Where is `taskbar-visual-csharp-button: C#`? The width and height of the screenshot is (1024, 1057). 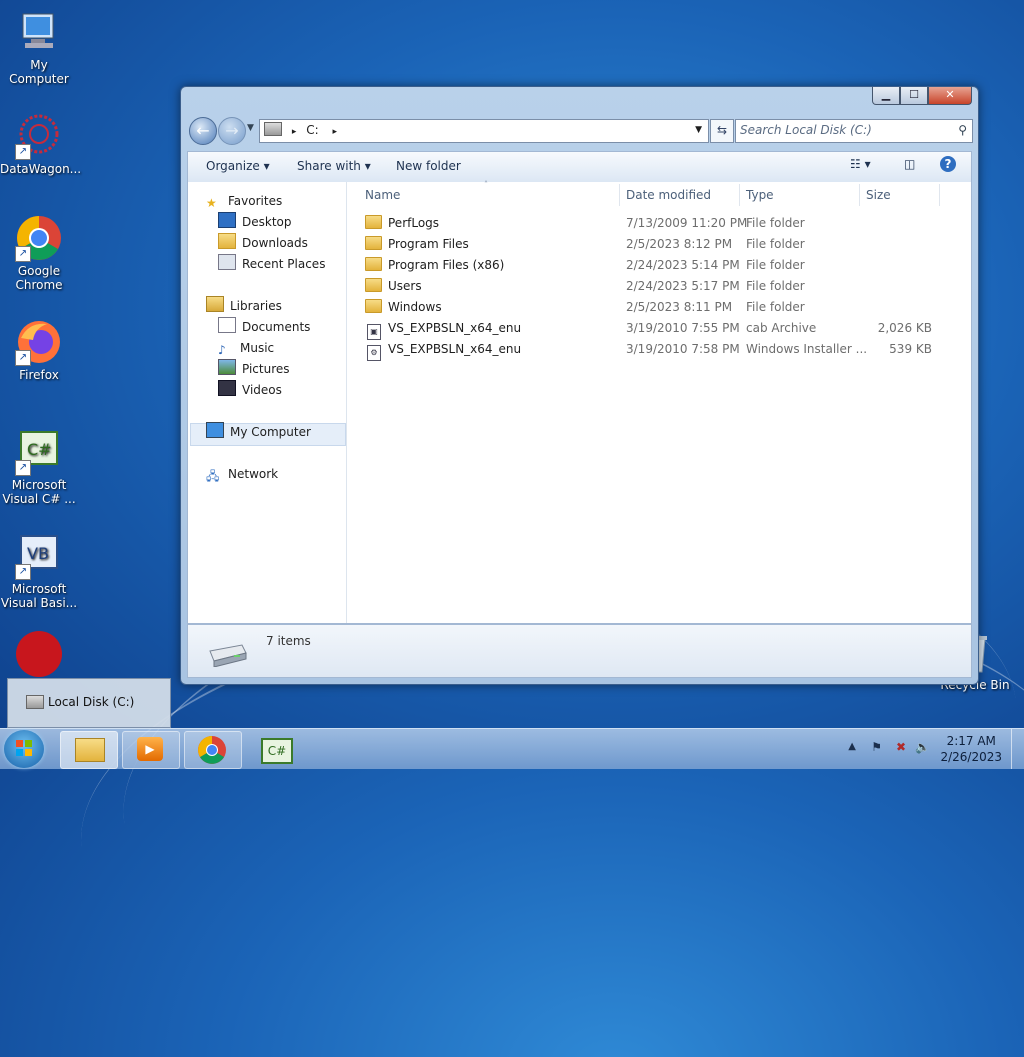
taskbar-visual-csharp-button: C# is located at coordinates (275, 750).